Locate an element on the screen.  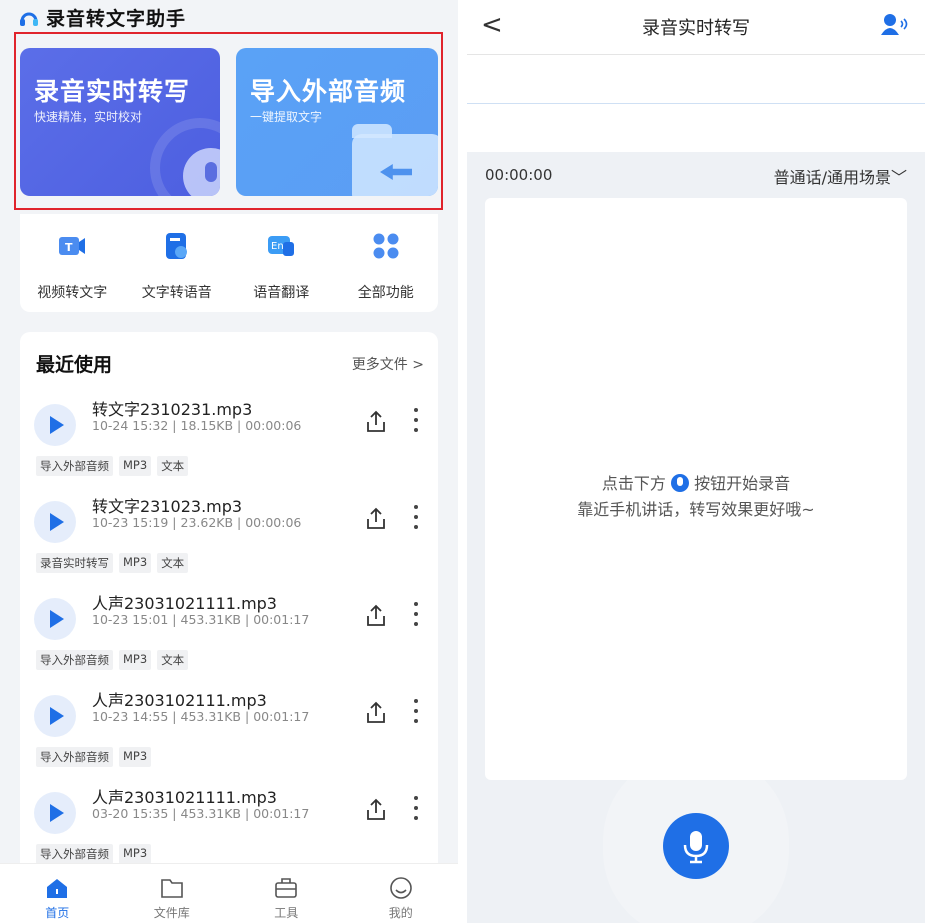
file-name: 转文字2310231.mp3 is located at coordinates (172, 409).